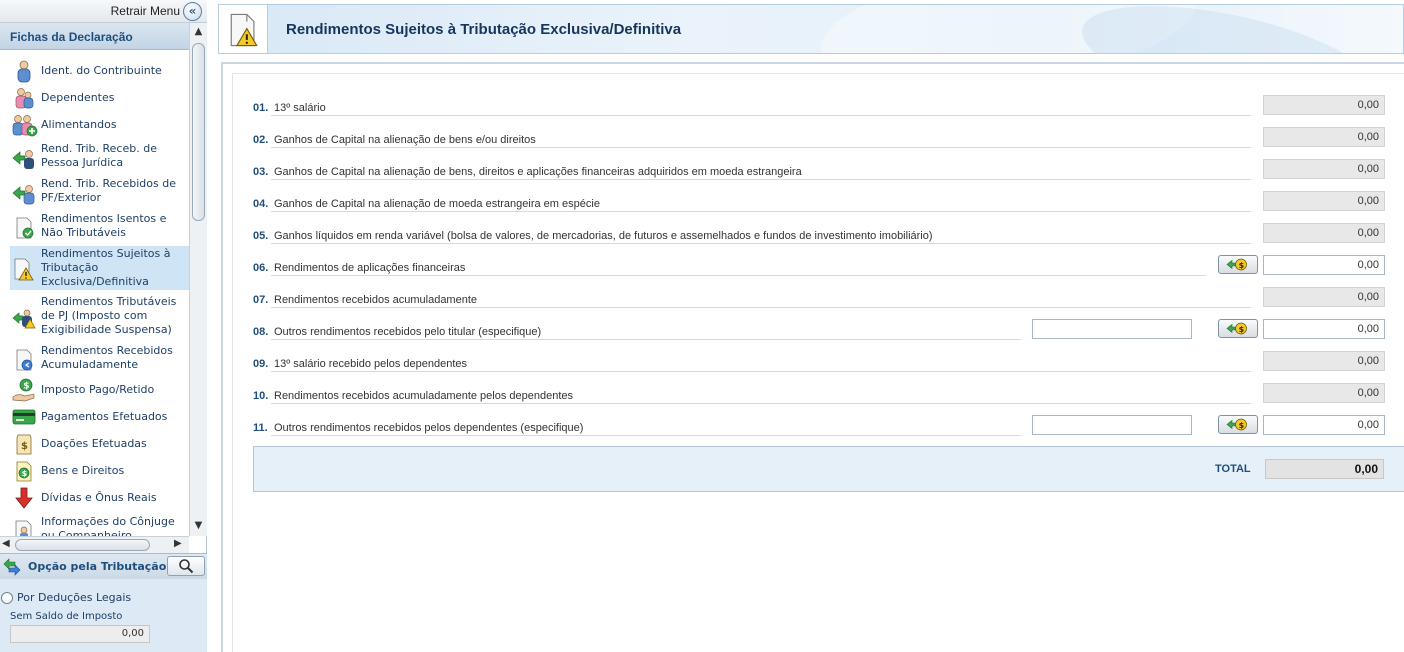  What do you see at coordinates (99, 125) in the screenshot?
I see `sidebar-item-alimentandos: Alimentandos` at bounding box center [99, 125].